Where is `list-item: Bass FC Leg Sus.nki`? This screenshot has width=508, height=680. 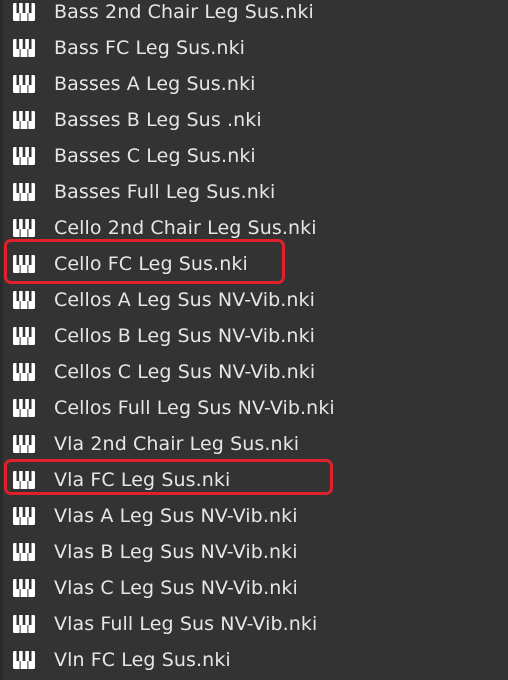 list-item: Bass FC Leg Sus.nki is located at coordinates (254, 48).